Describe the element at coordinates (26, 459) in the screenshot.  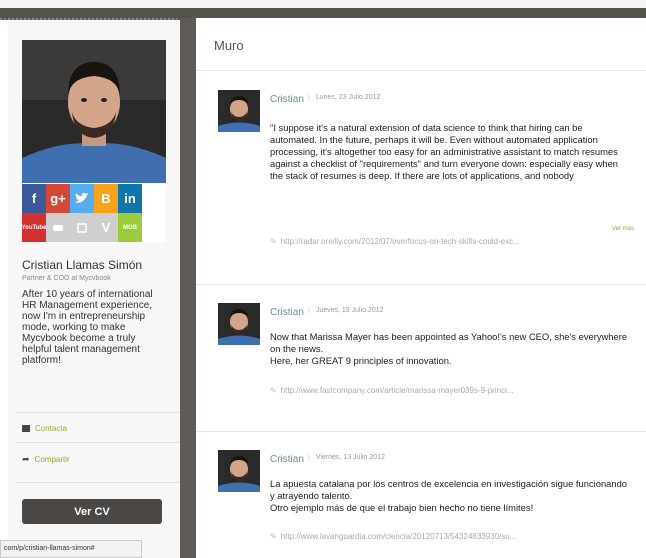
I see `share-icon: ➦` at that location.